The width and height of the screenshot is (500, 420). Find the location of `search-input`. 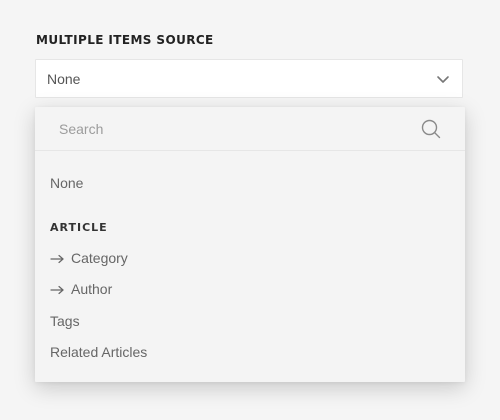

search-input is located at coordinates (229, 129).